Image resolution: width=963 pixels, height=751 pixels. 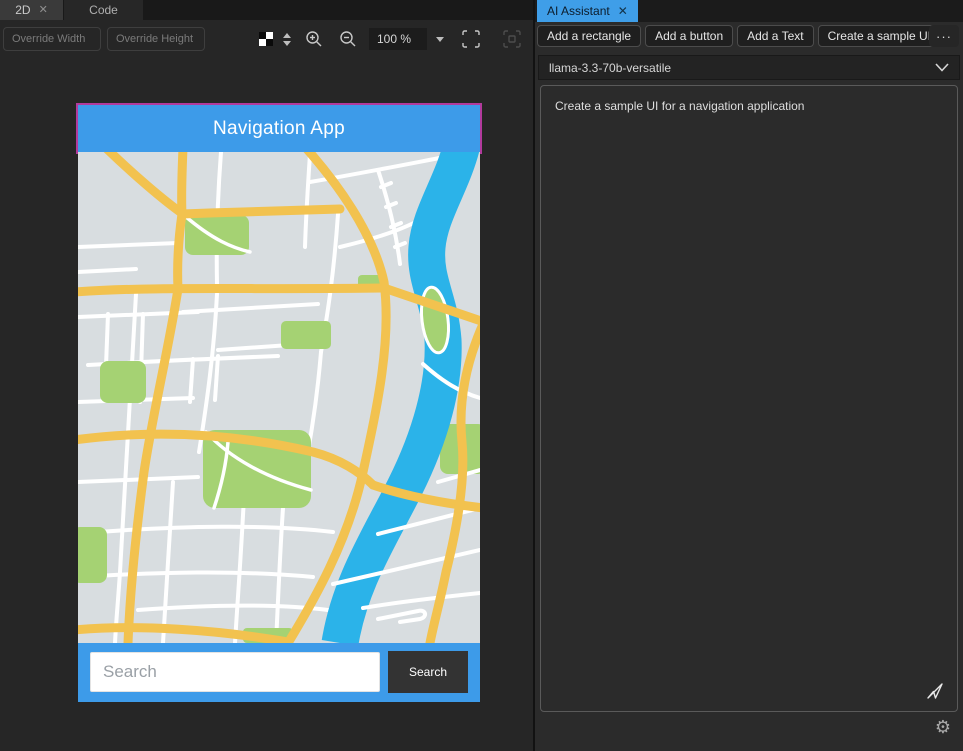 I want to click on add-rectangle-button: Add a rectangle, so click(x=589, y=36).